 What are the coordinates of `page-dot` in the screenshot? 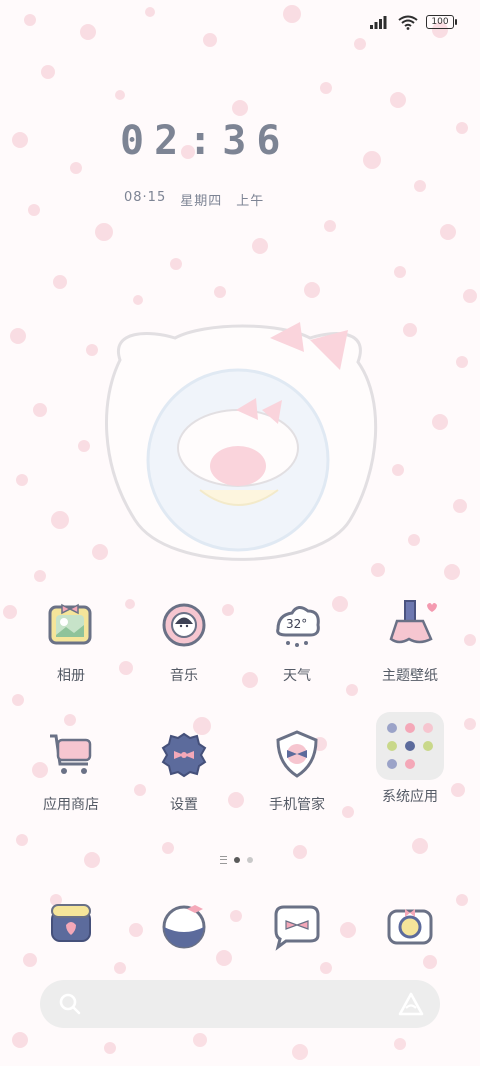 It's located at (250, 860).